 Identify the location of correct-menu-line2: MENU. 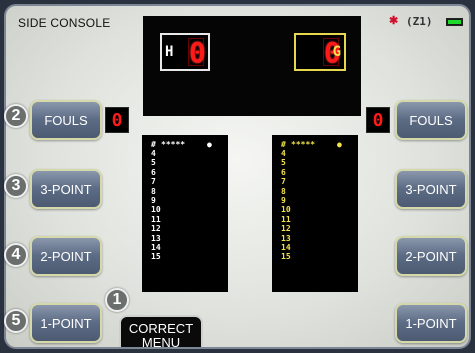
(161, 342).